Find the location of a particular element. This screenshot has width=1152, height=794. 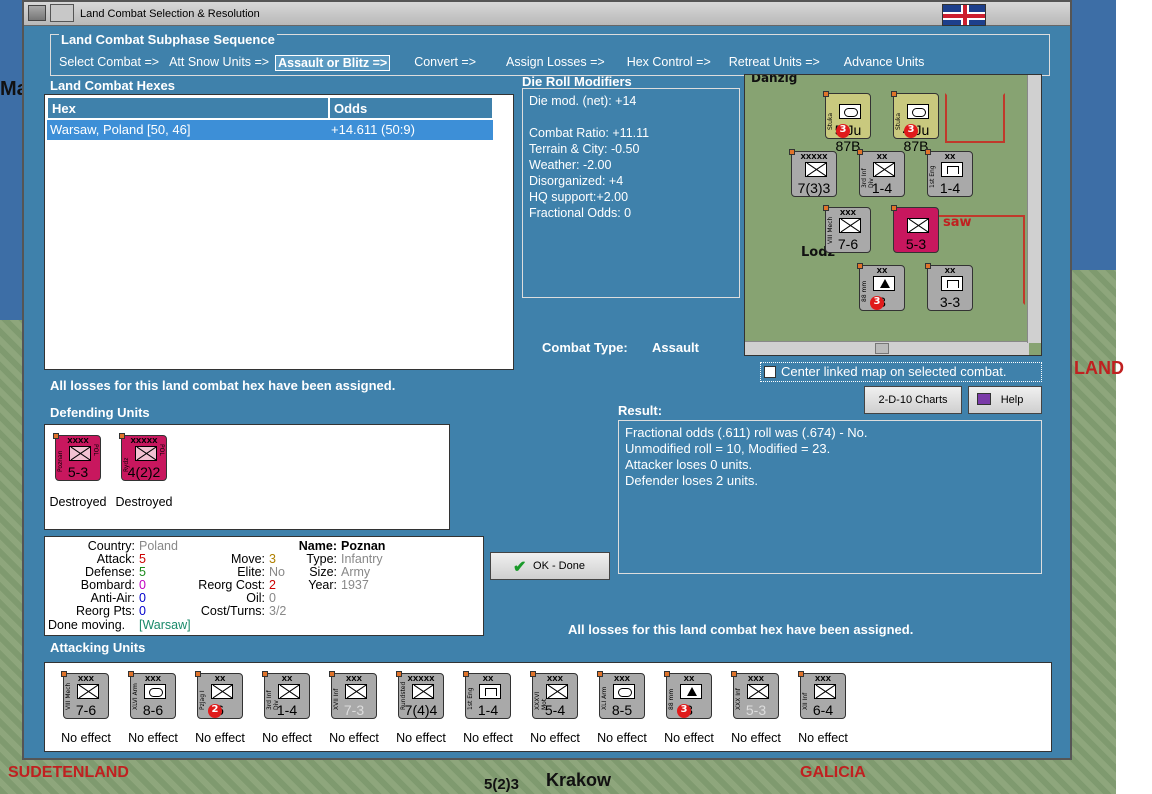

odds-column-header: Odds is located at coordinates (411, 108).